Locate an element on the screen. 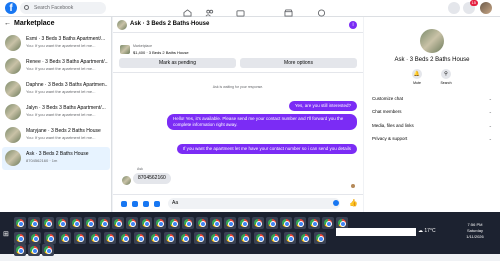 The height and width of the screenshot is (261, 500). friends-icon is located at coordinates (209, 10).